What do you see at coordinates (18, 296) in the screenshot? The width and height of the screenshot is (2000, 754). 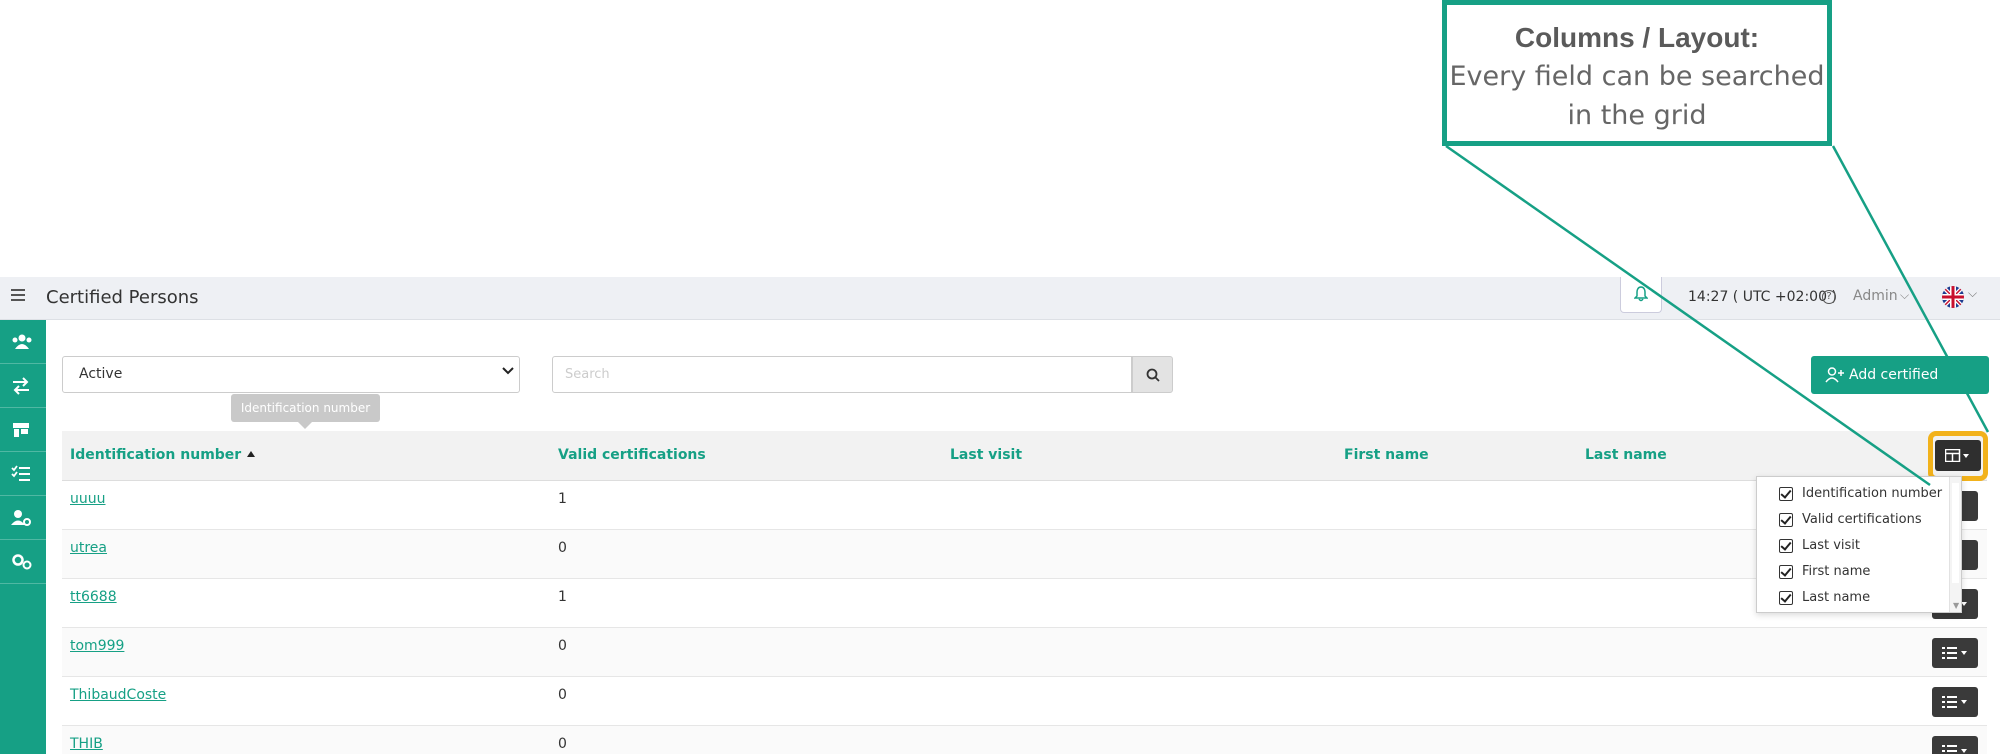 I see `hamburger-icon` at bounding box center [18, 296].